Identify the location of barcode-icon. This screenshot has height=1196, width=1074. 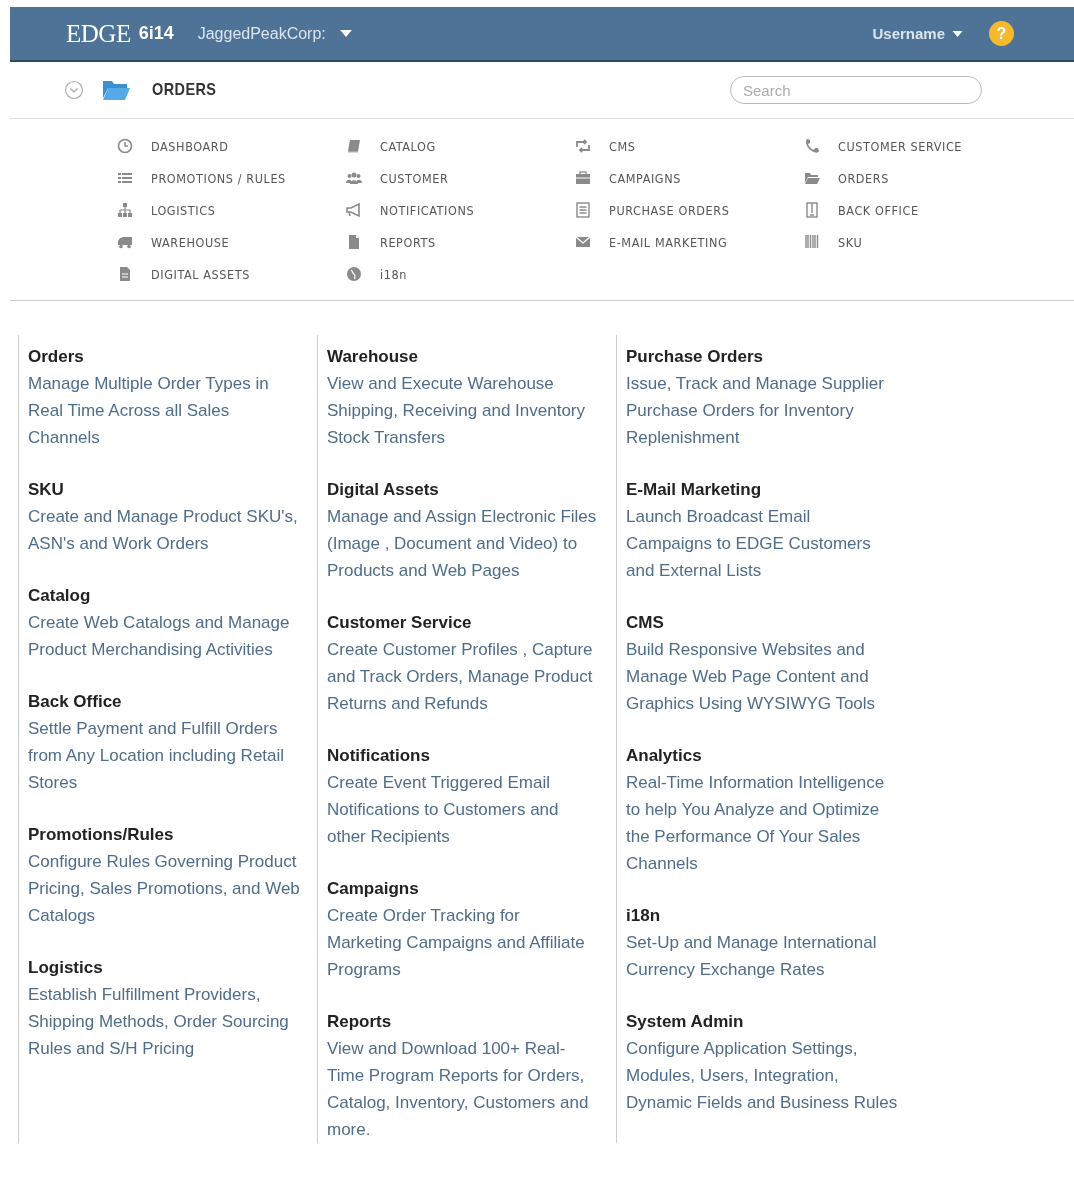
(812, 242).